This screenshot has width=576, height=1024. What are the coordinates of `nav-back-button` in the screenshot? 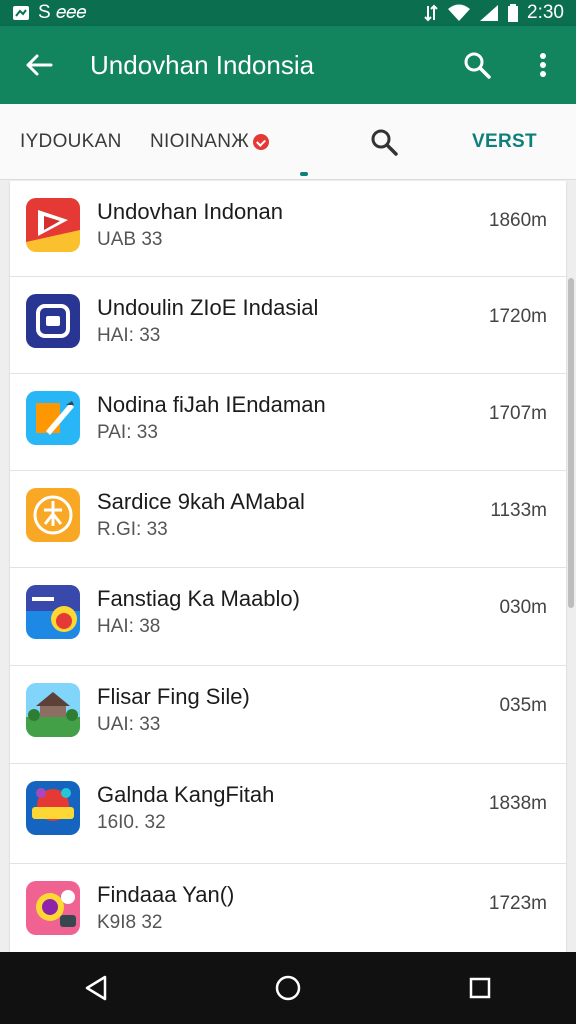 It's located at (96, 988).